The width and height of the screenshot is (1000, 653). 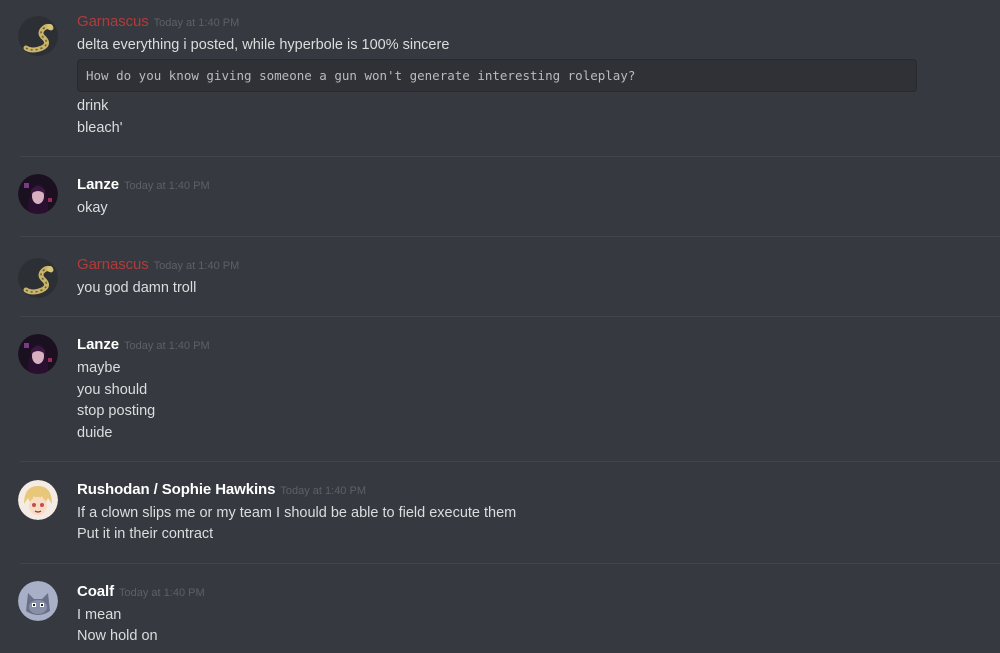 What do you see at coordinates (116, 411) in the screenshot?
I see `message-text: stop posting` at bounding box center [116, 411].